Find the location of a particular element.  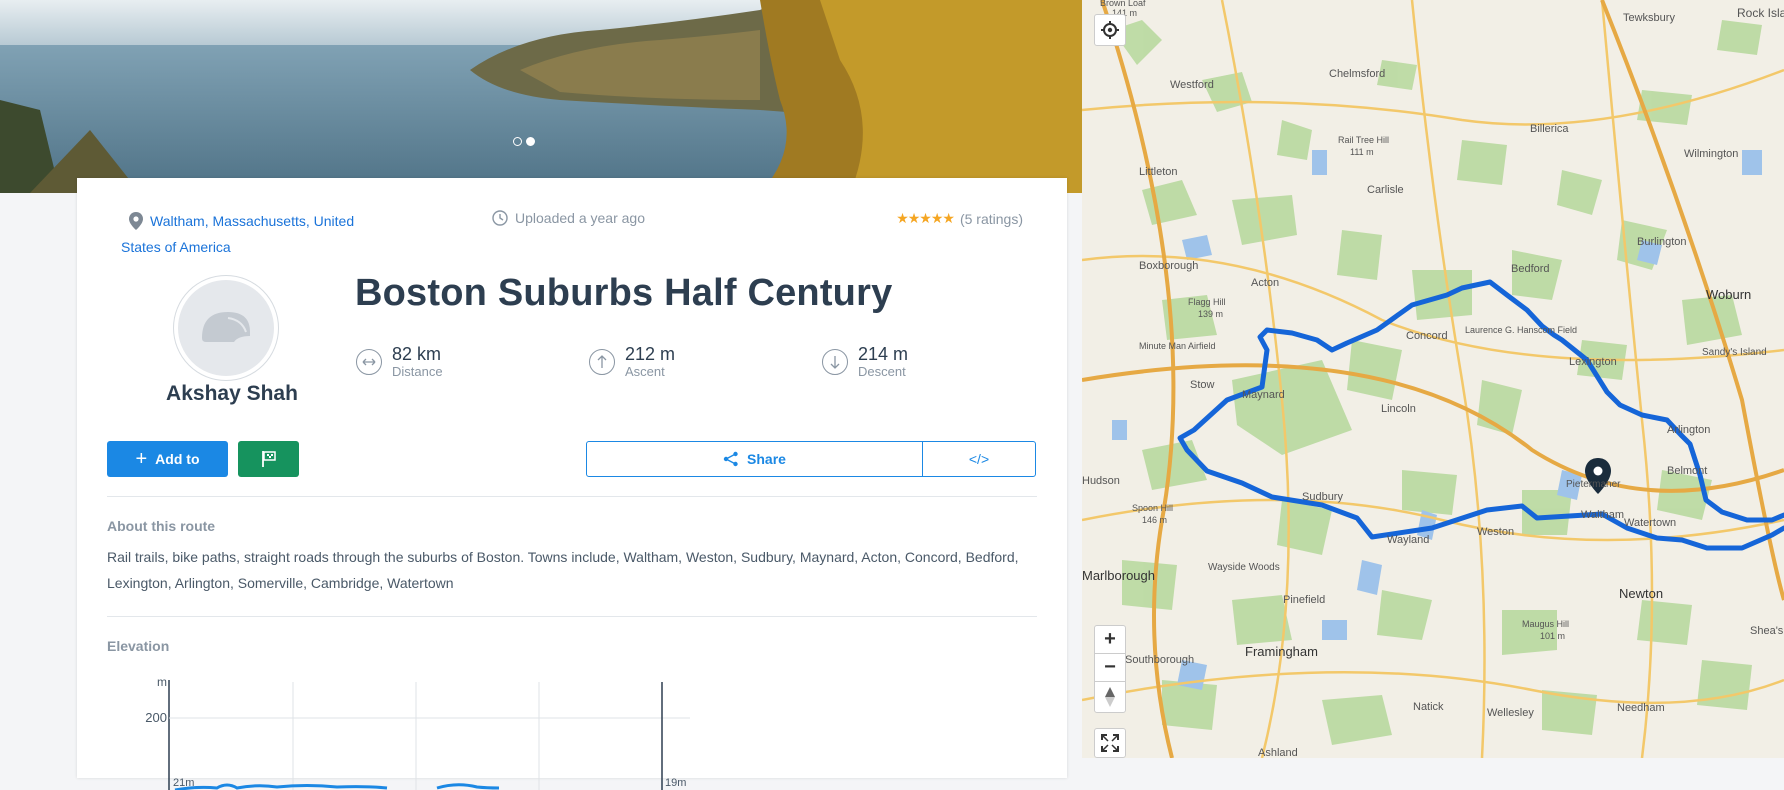

compass-button is located at coordinates (1110, 697).